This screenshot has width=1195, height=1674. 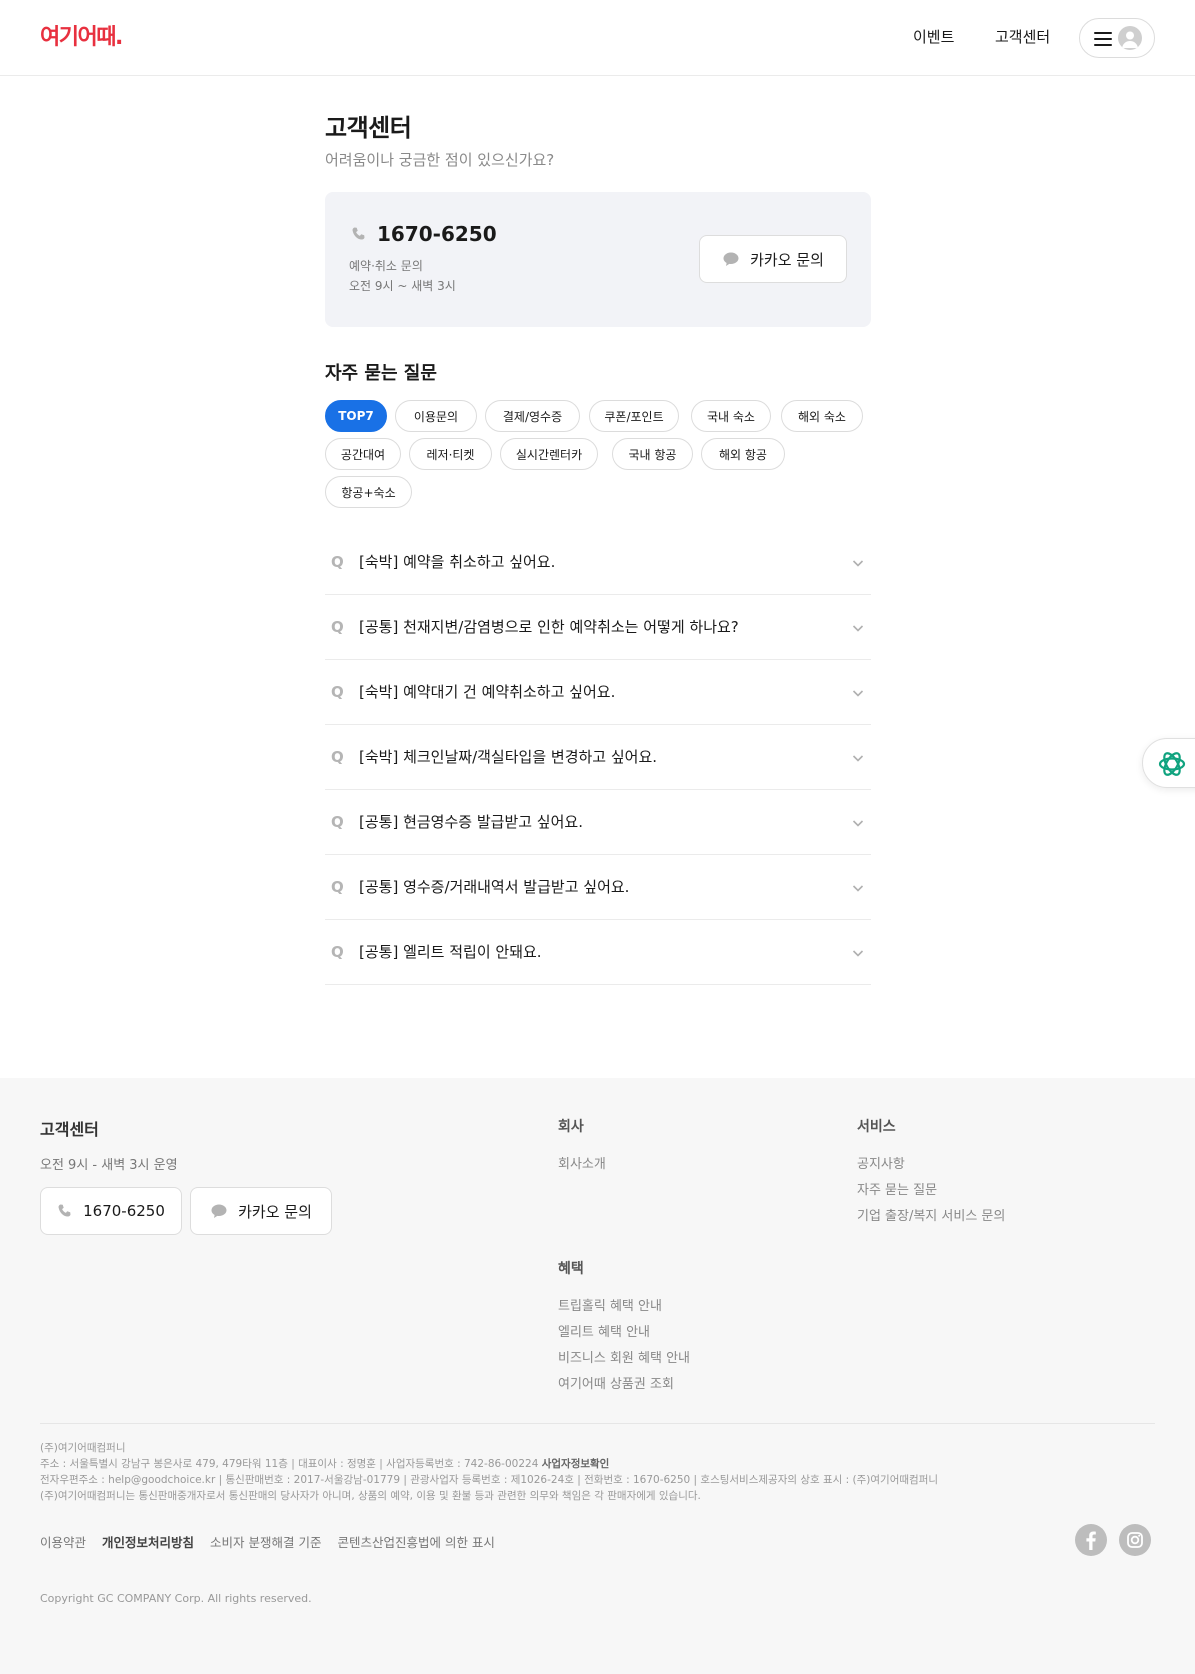 What do you see at coordinates (63, 1541) in the screenshot?
I see `policy-link-terms: 이용약관` at bounding box center [63, 1541].